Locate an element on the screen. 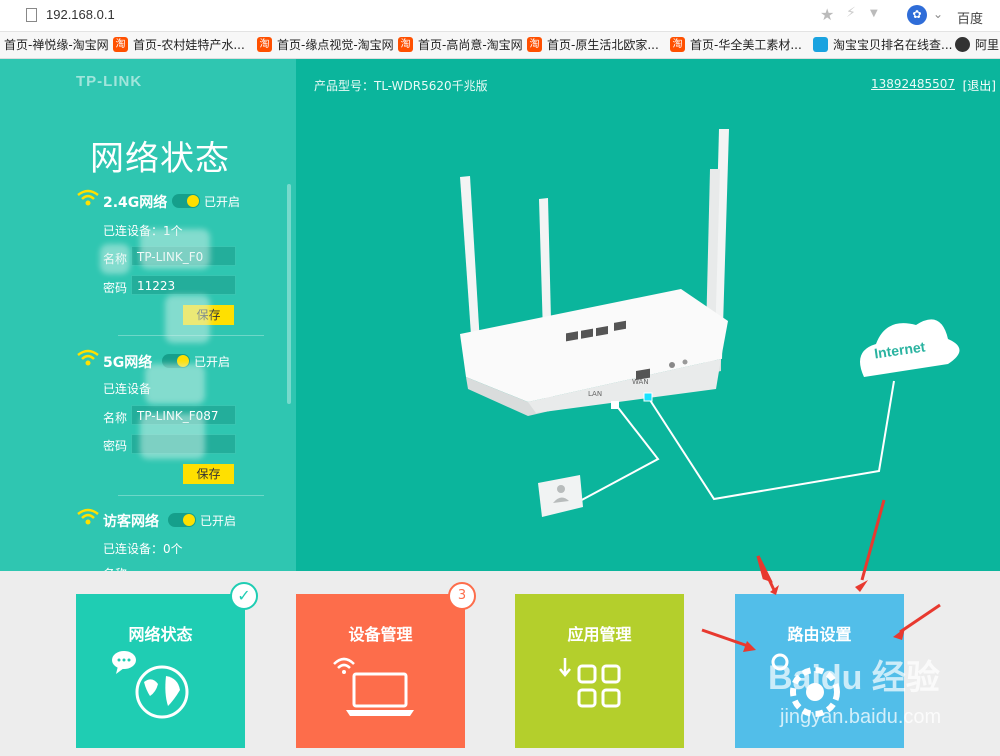  bookmark-item: 淘首页-高尚意-淘宝网 is located at coordinates (460, 44).